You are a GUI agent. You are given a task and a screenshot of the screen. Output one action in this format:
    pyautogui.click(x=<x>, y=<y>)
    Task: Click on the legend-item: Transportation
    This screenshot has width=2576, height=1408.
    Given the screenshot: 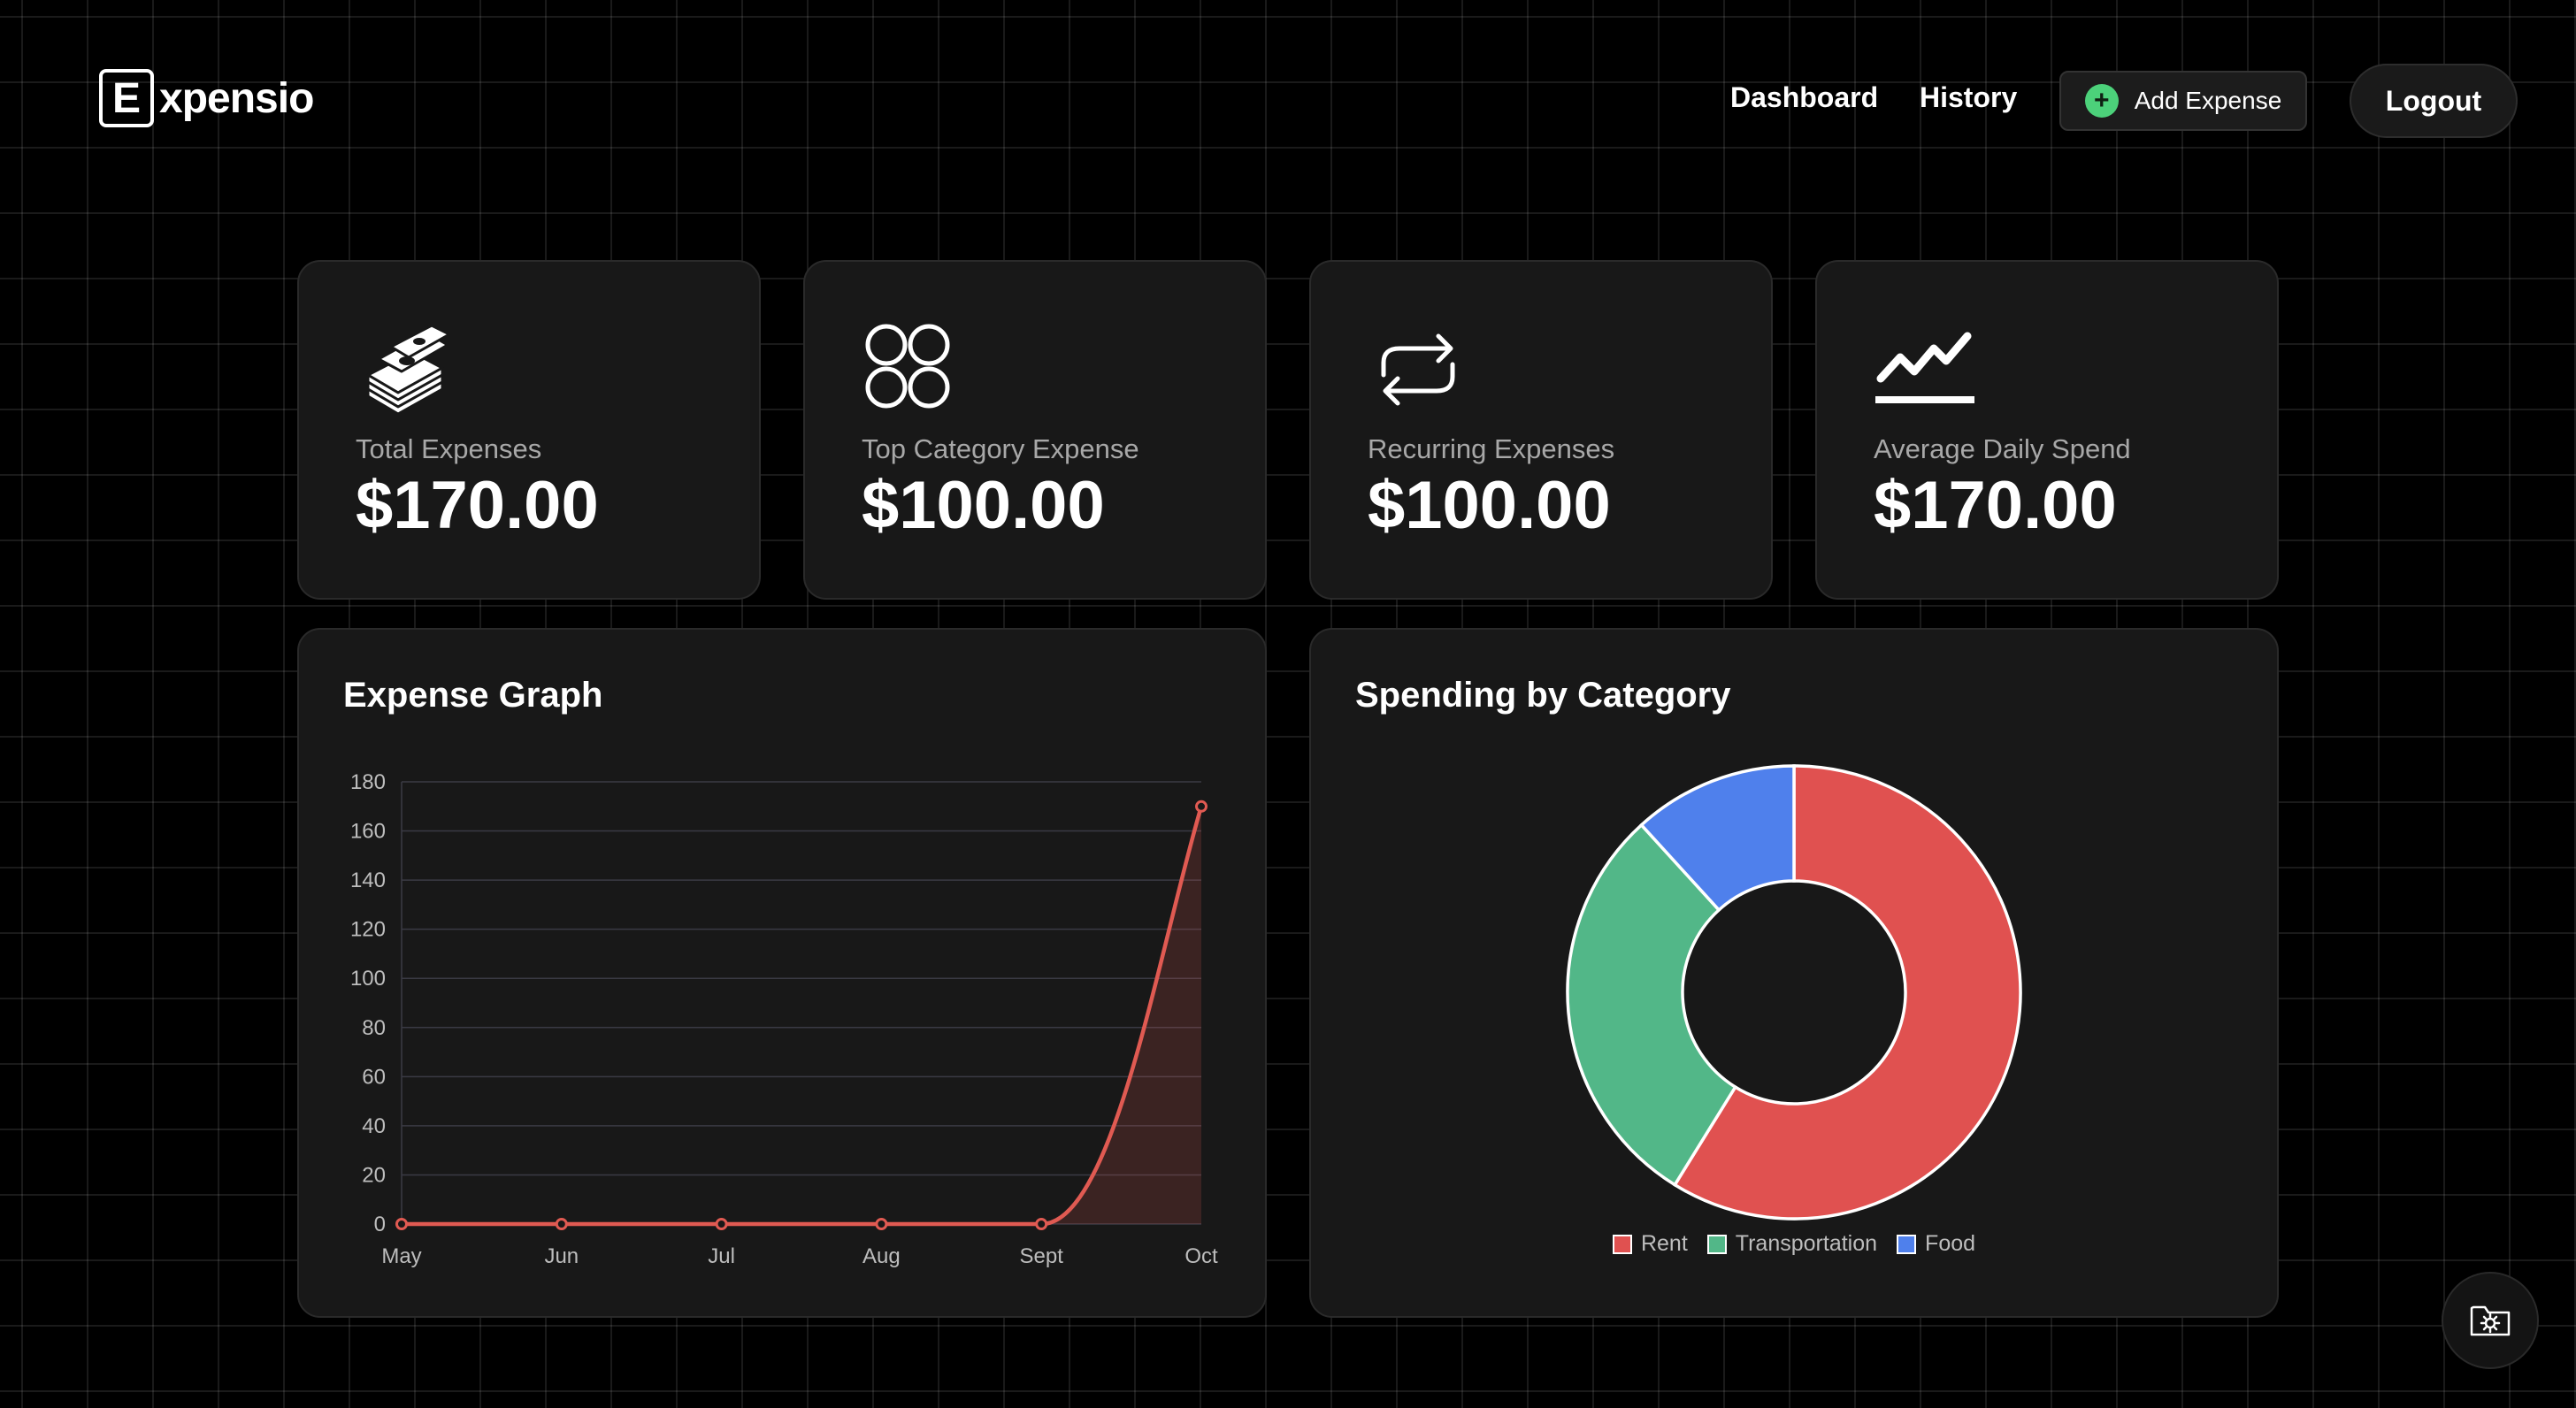 What is the action you would take?
    pyautogui.click(x=1792, y=1244)
    